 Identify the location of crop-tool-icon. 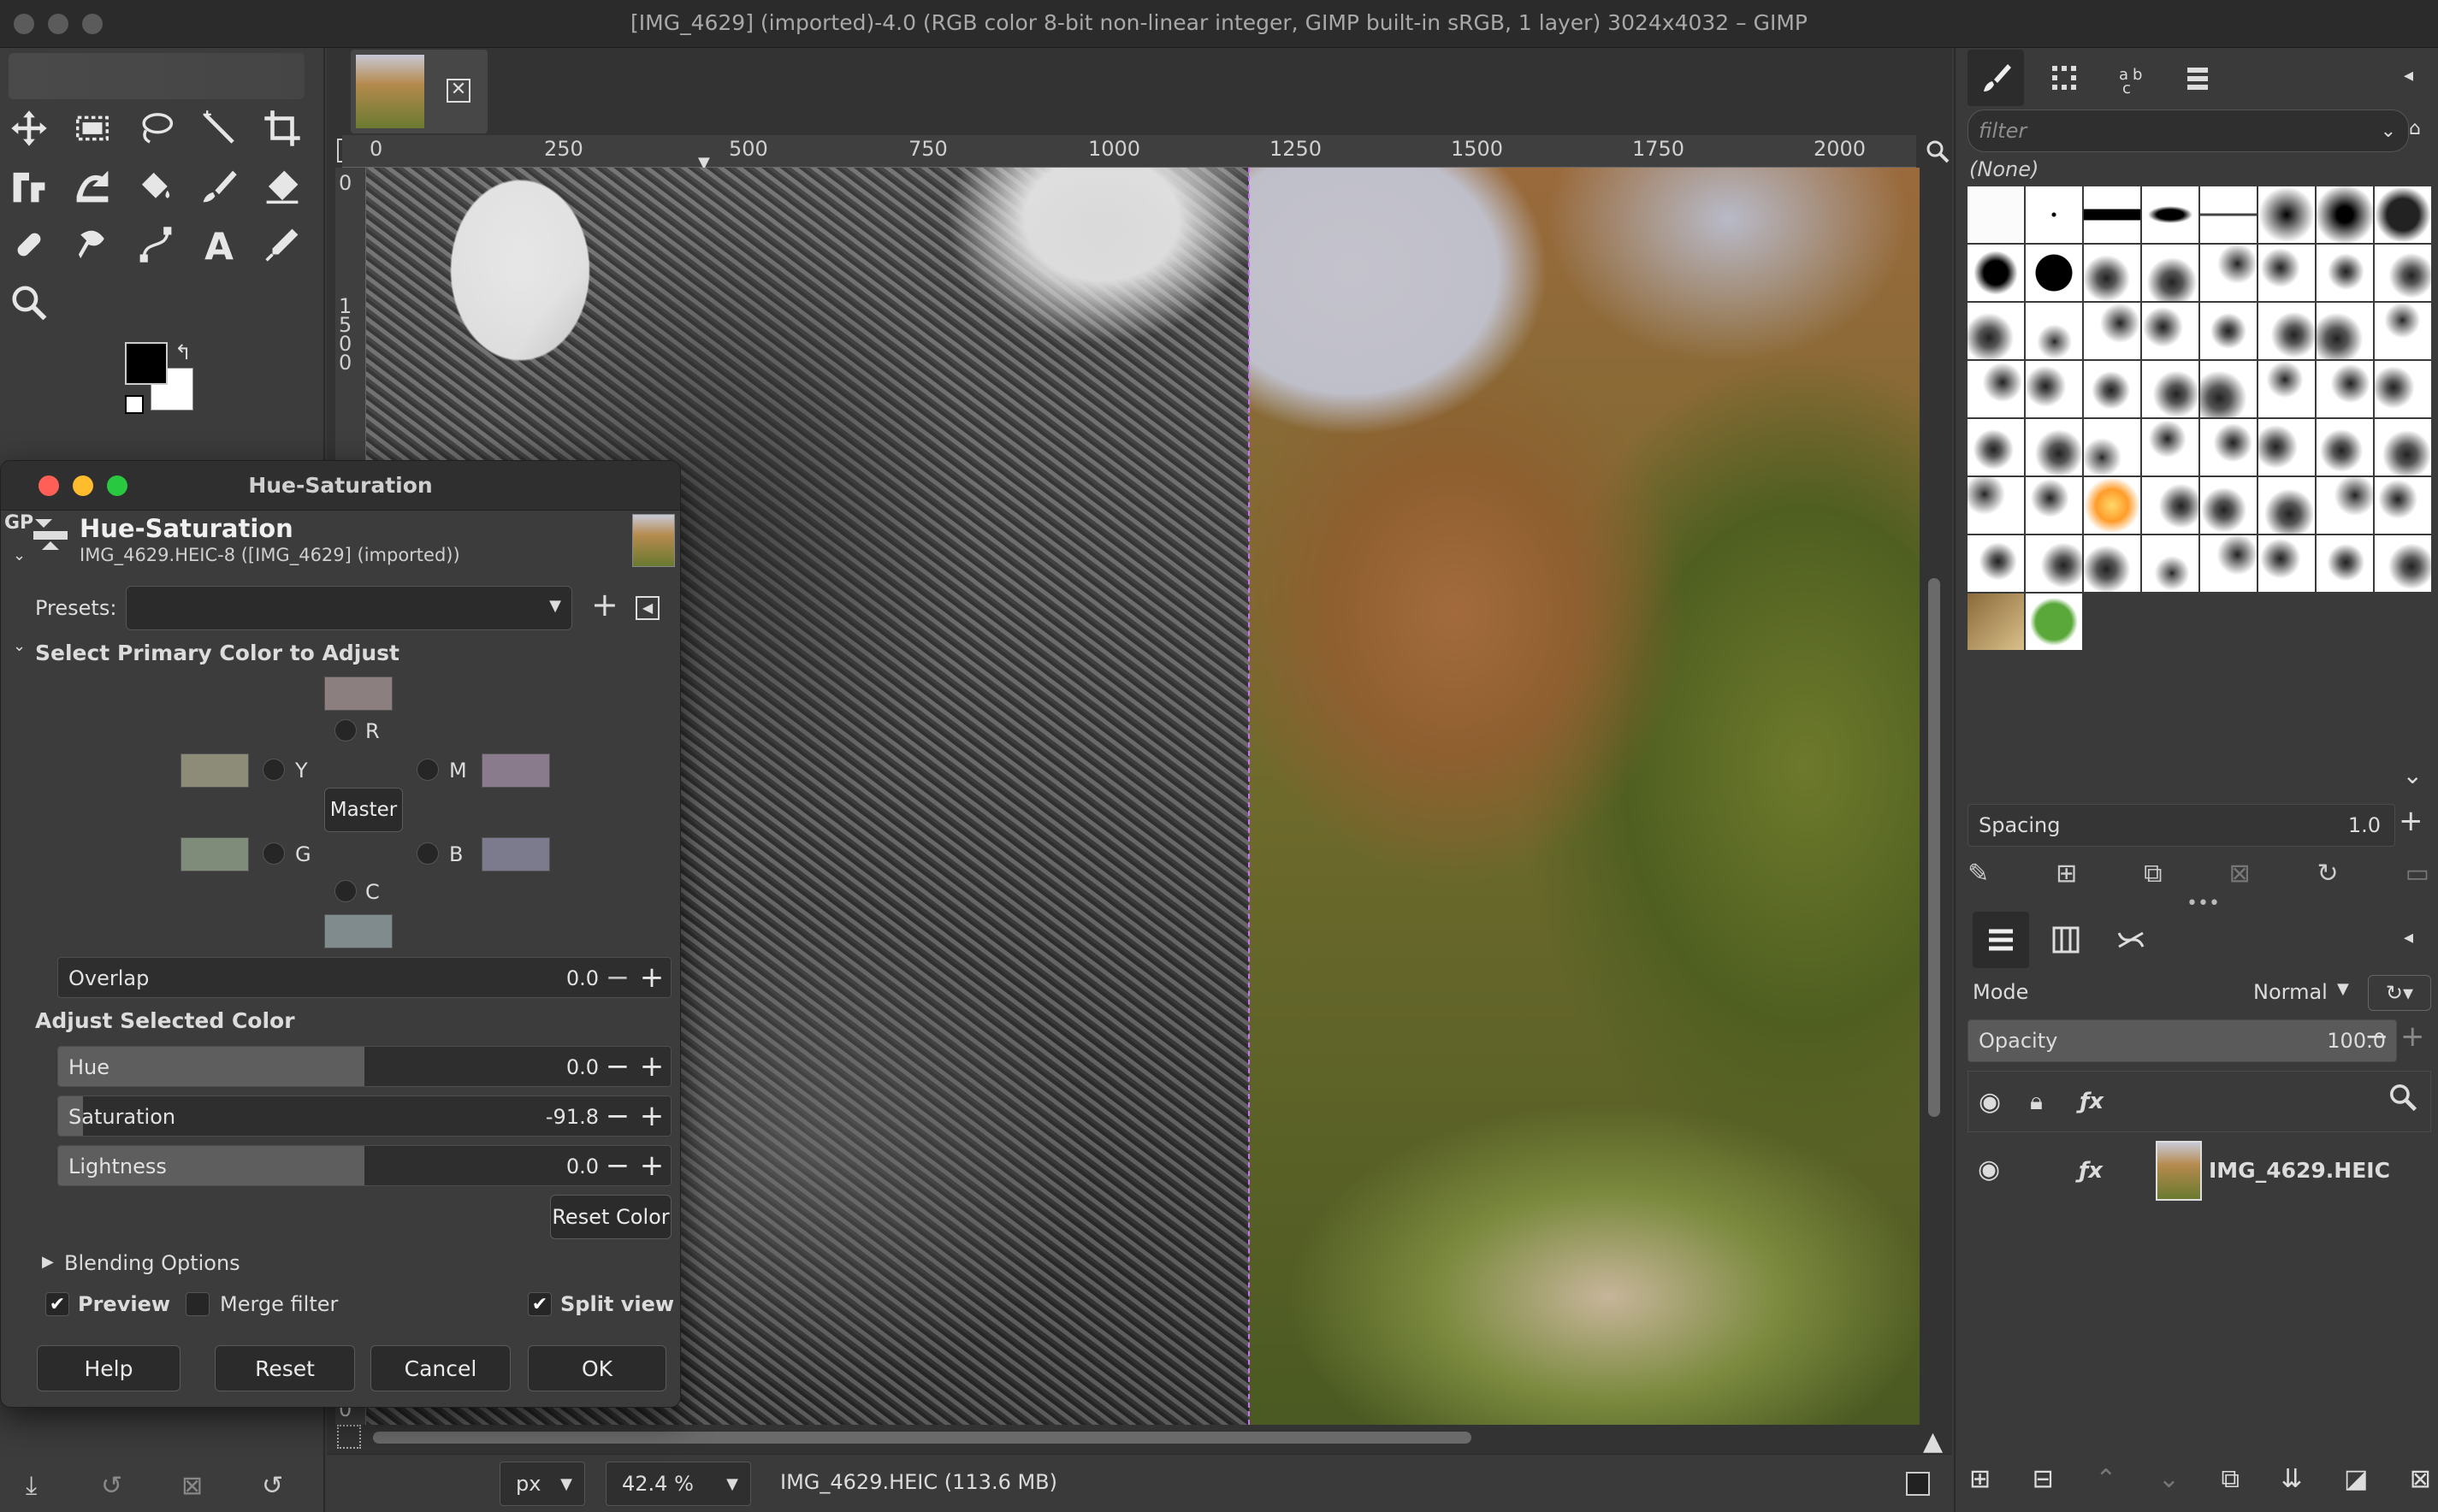
(282, 128).